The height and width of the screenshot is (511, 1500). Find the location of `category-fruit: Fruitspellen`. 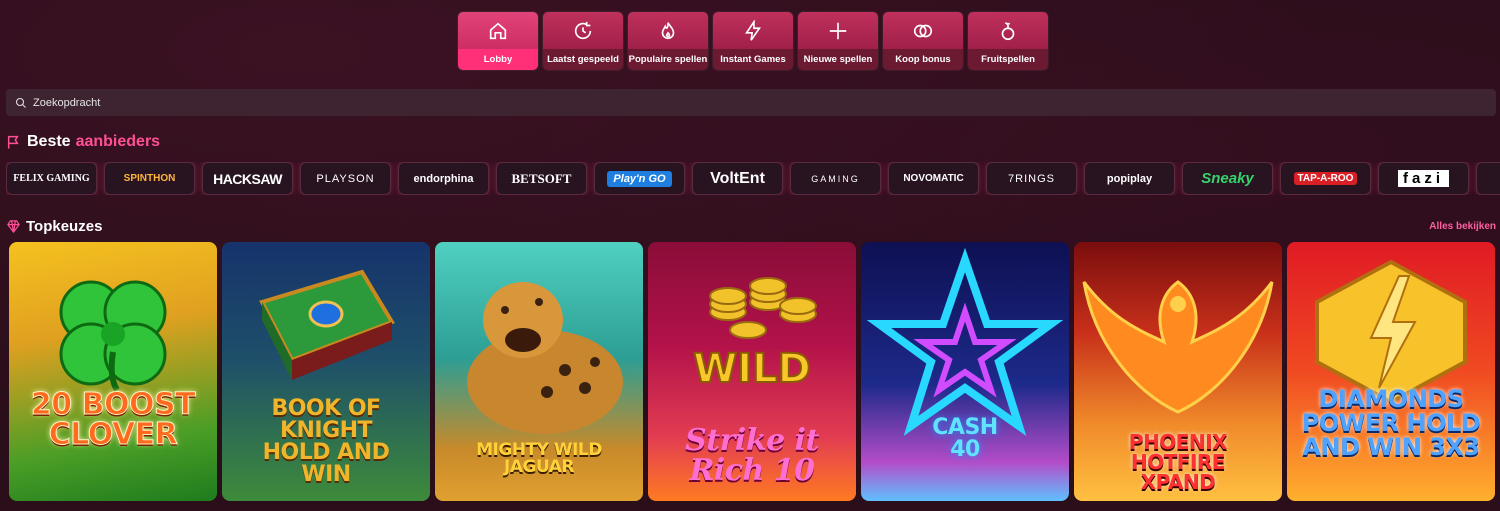

category-fruit: Fruitspellen is located at coordinates (1008, 41).